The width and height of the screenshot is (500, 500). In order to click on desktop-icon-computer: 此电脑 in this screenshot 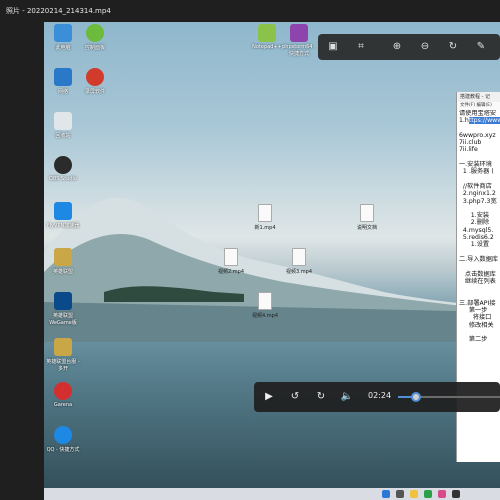, I will do `click(63, 37)`.